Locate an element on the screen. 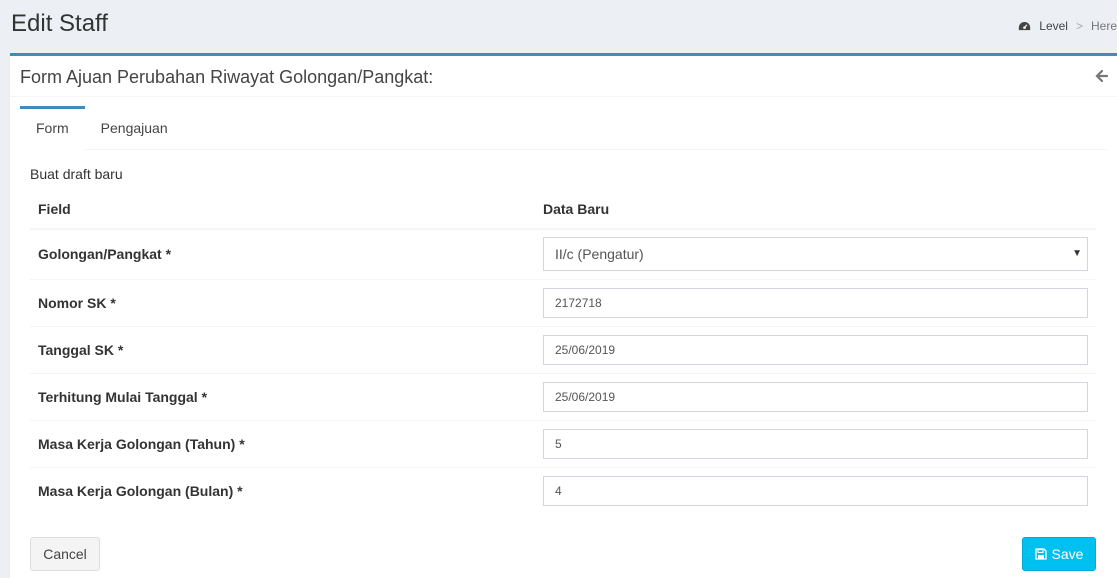 The image size is (1117, 578). arrow-left-icon is located at coordinates (1102, 76).